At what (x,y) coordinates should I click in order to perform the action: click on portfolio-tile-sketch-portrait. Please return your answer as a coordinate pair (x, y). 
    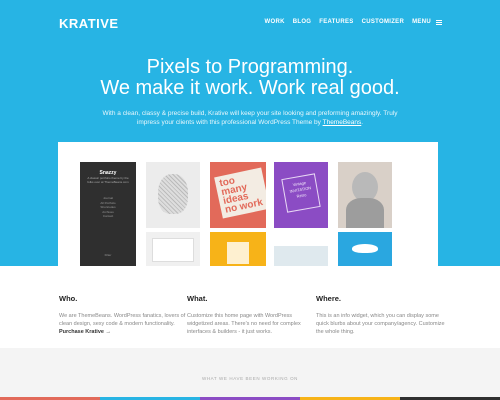
    Looking at the image, I should click on (173, 195).